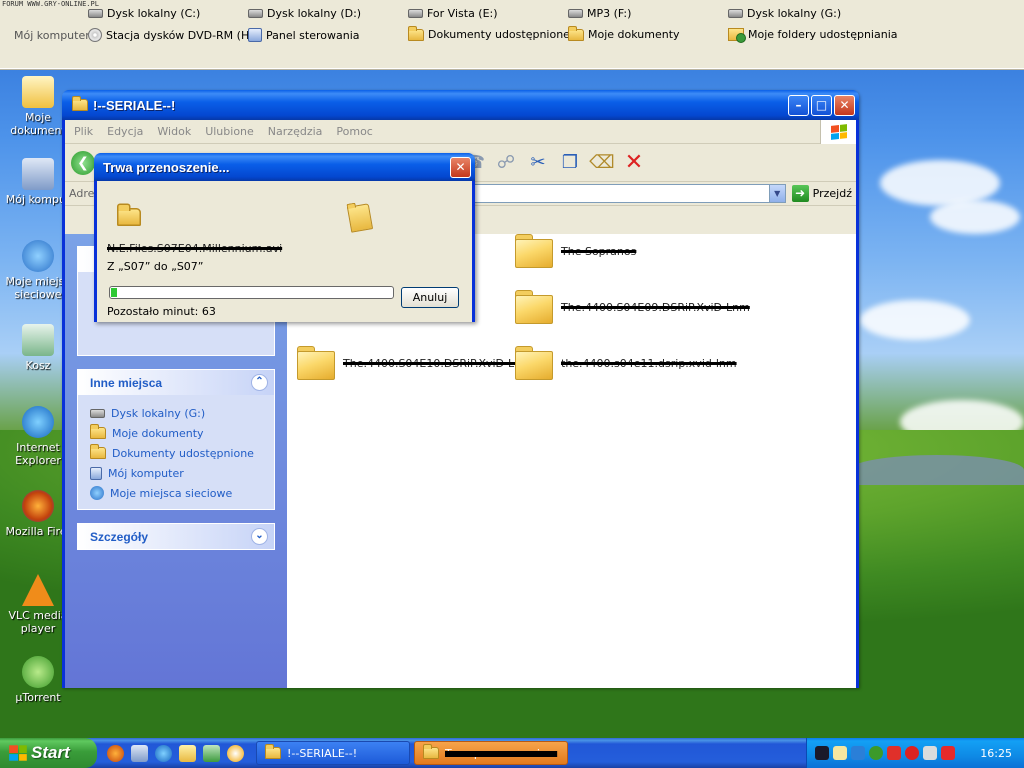 The image size is (1024, 768). I want to click on drive-c: Dysk lokalny (C:), so click(144, 13).